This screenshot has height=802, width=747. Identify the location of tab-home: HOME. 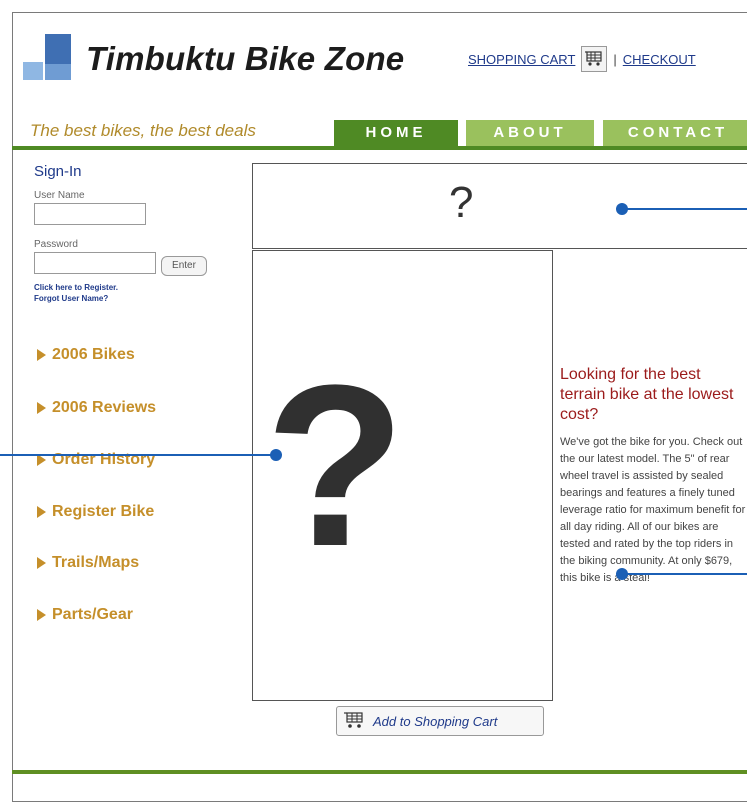
(396, 133).